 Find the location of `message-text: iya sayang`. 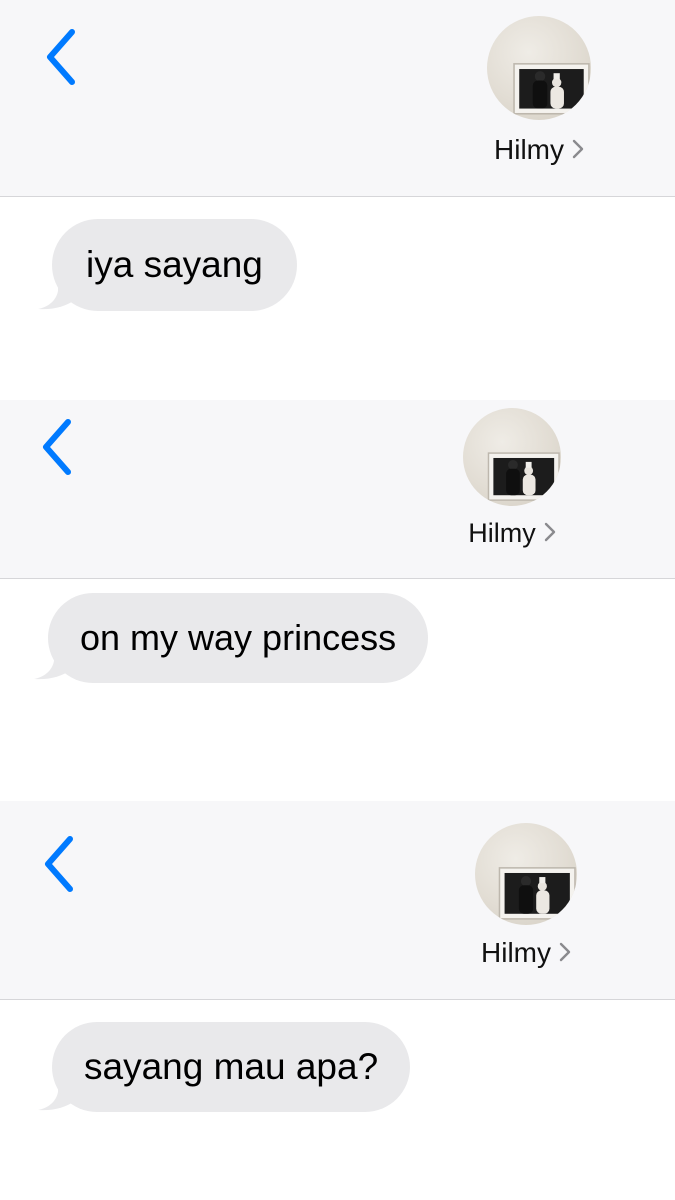

message-text: iya sayang is located at coordinates (174, 265).